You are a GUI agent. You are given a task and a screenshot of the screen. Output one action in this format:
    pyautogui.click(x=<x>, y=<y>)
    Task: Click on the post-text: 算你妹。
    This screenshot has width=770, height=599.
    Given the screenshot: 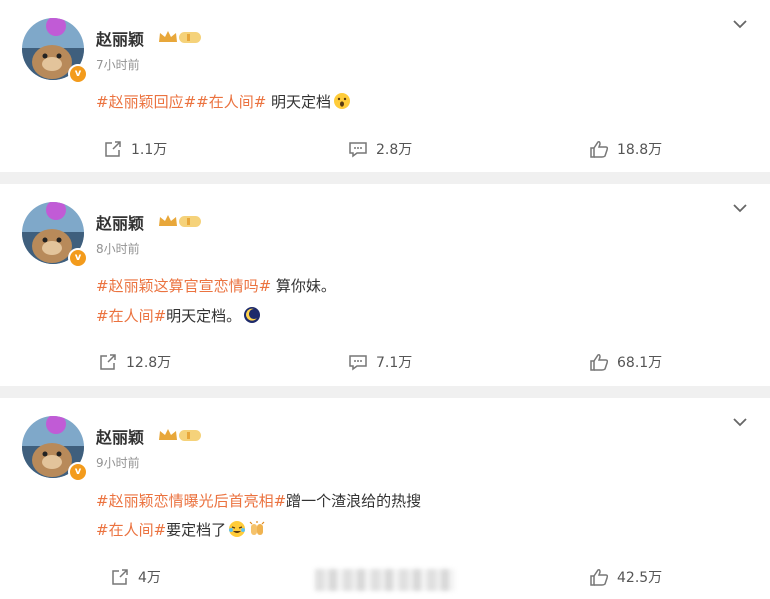 What is the action you would take?
    pyautogui.click(x=303, y=286)
    